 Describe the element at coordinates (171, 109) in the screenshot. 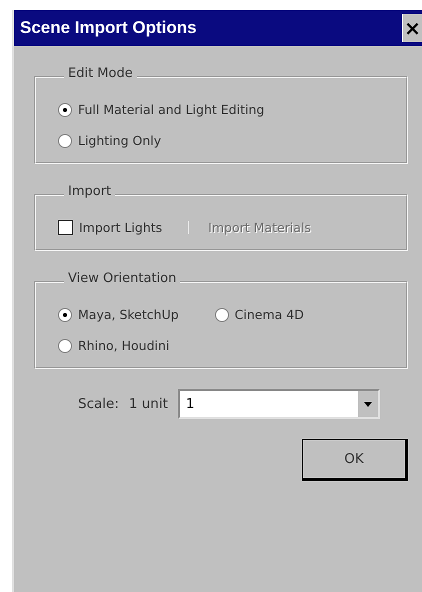

I see `option-label: Full Material and Light Editing` at that location.